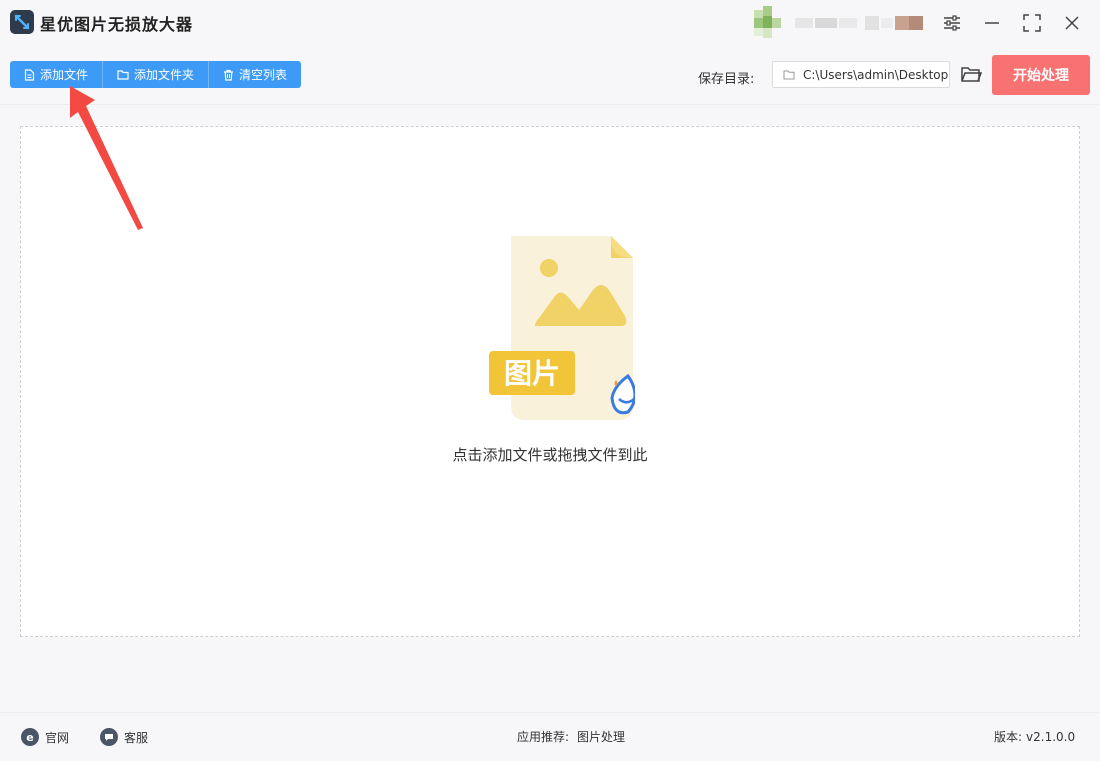 The width and height of the screenshot is (1100, 761). I want to click on version-info: 版本: v2.1.0.0, so click(1034, 736).